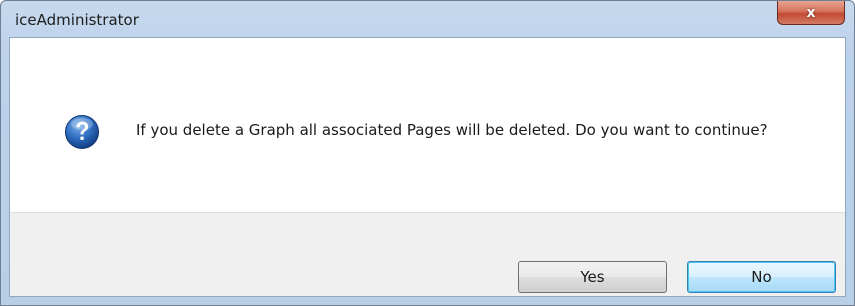 This screenshot has height=306, width=855. Describe the element at coordinates (77, 20) in the screenshot. I see `window-title: iceAdministrator` at that location.